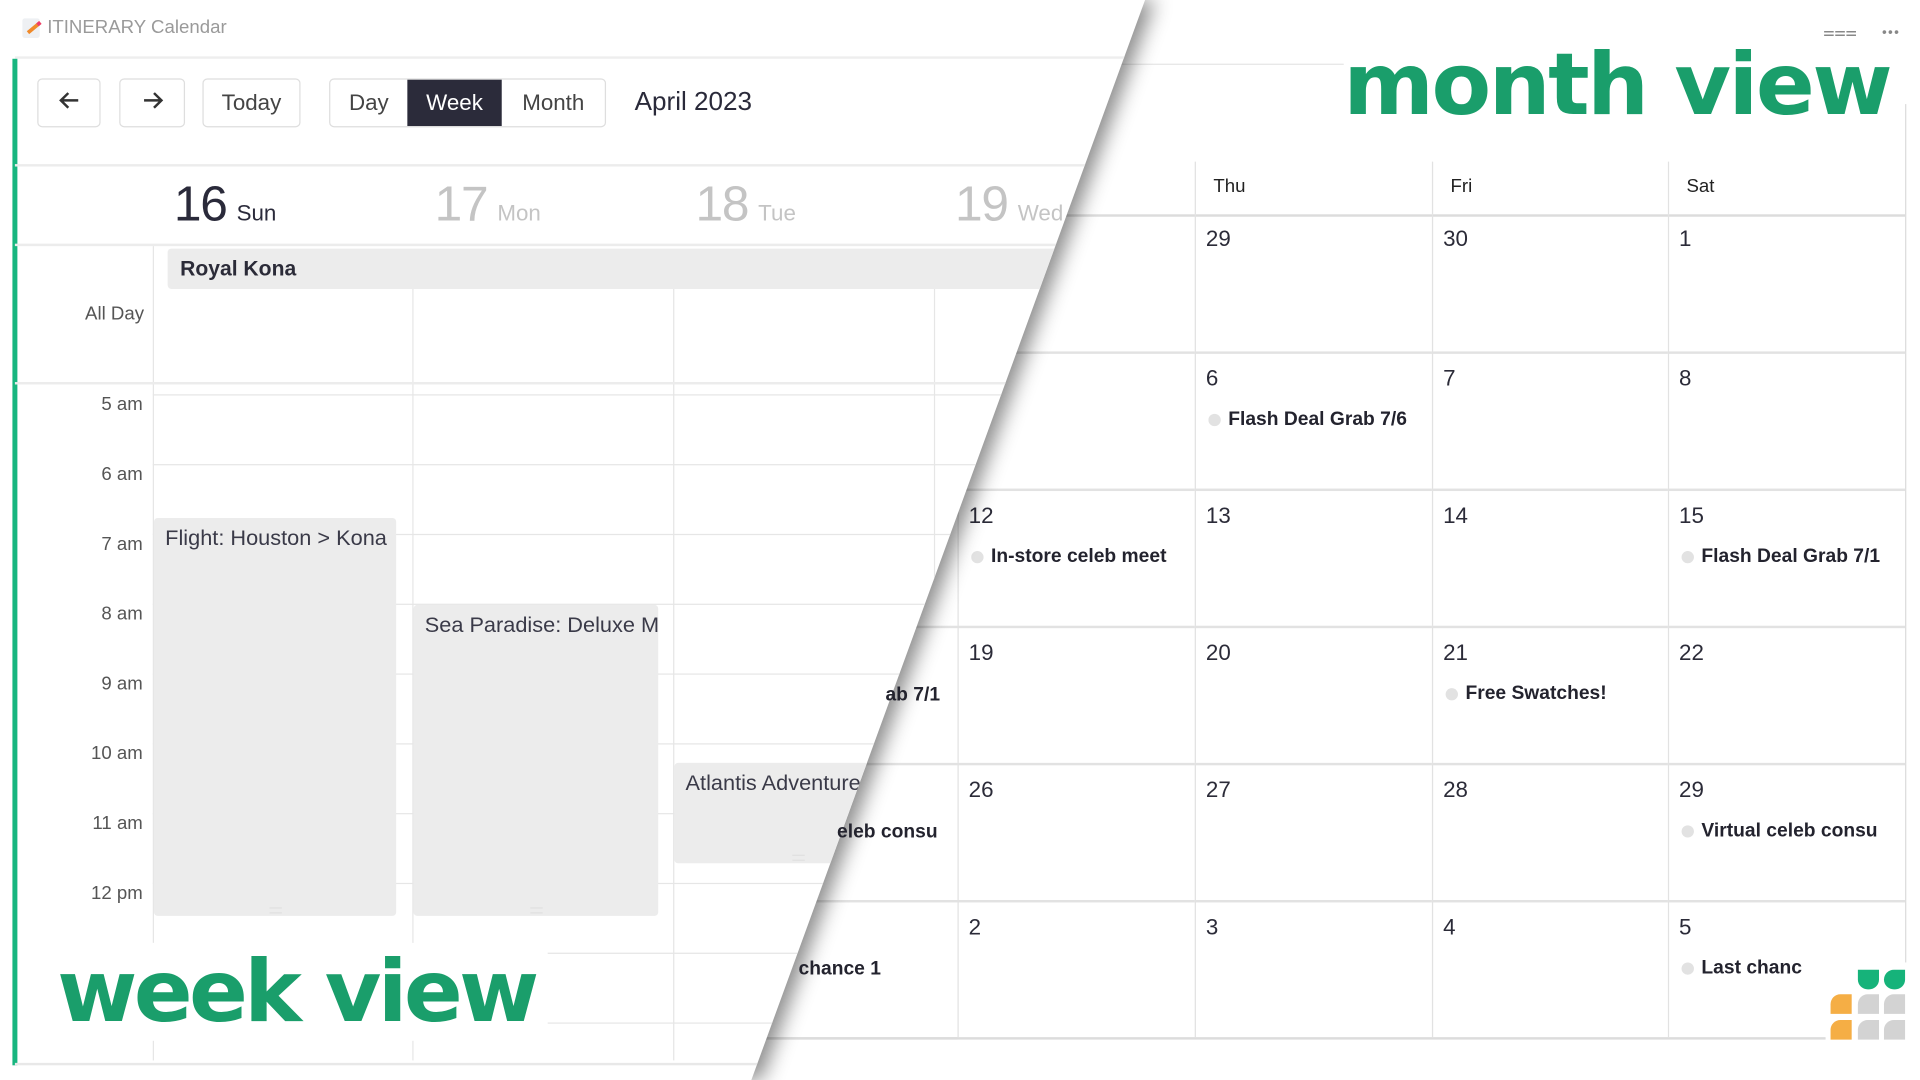 The height and width of the screenshot is (1080, 1920). I want to click on arrow-left-icon, so click(69, 103).